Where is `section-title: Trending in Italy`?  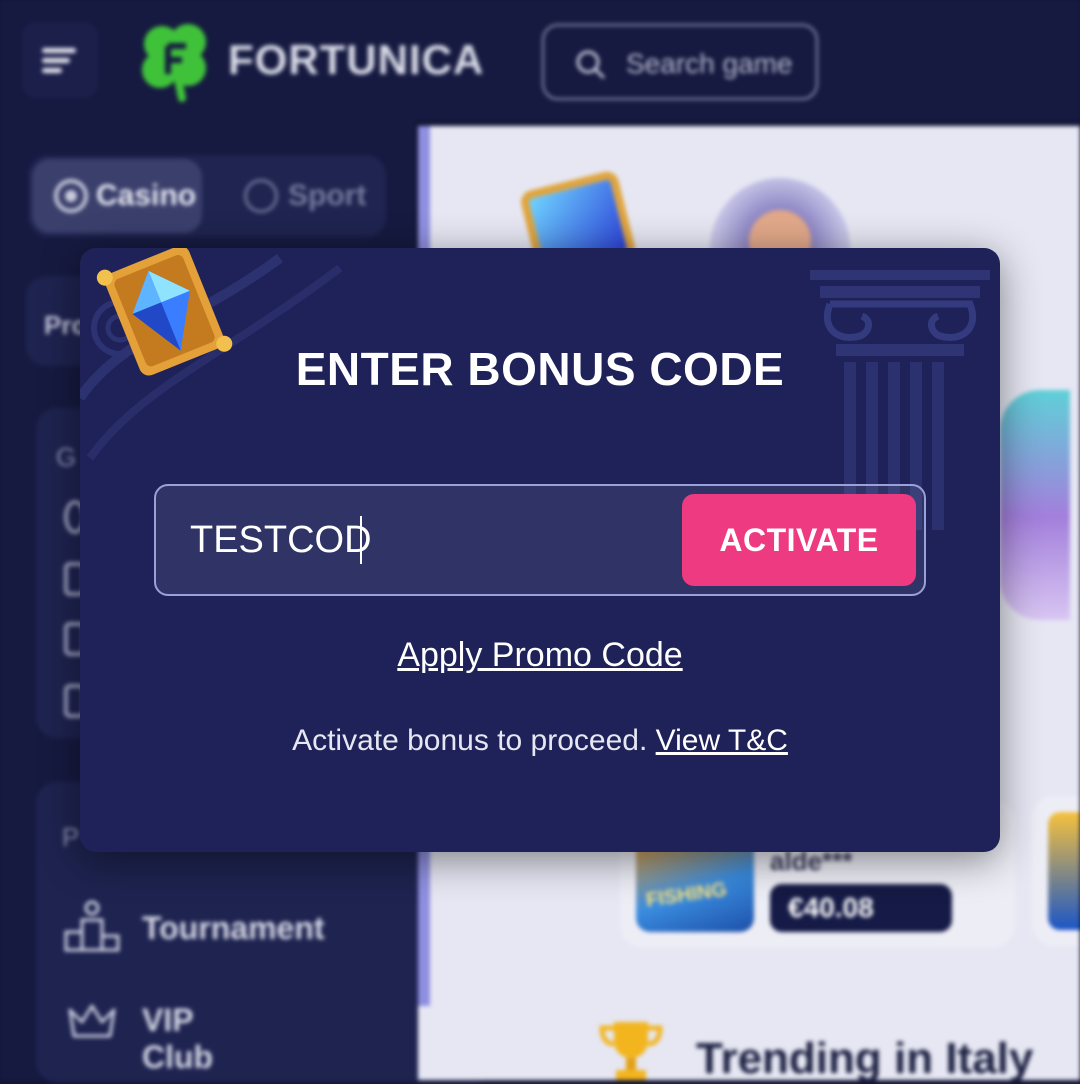
section-title: Trending in Italy is located at coordinates (865, 1058).